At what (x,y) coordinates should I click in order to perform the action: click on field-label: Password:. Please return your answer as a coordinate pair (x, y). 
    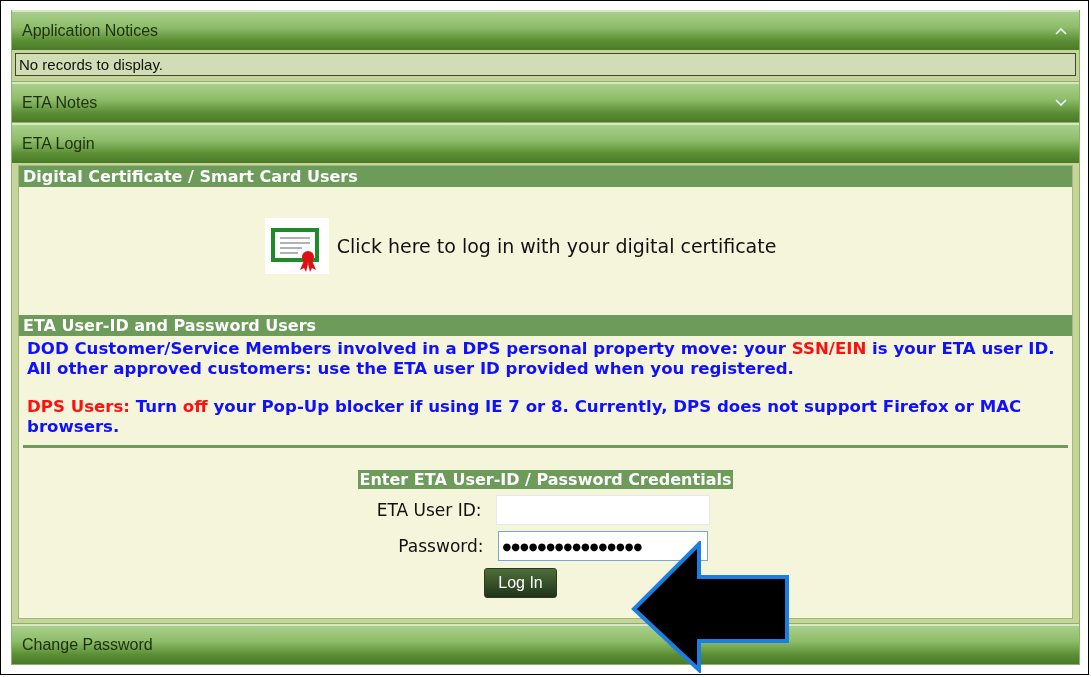
    Looking at the image, I should click on (440, 546).